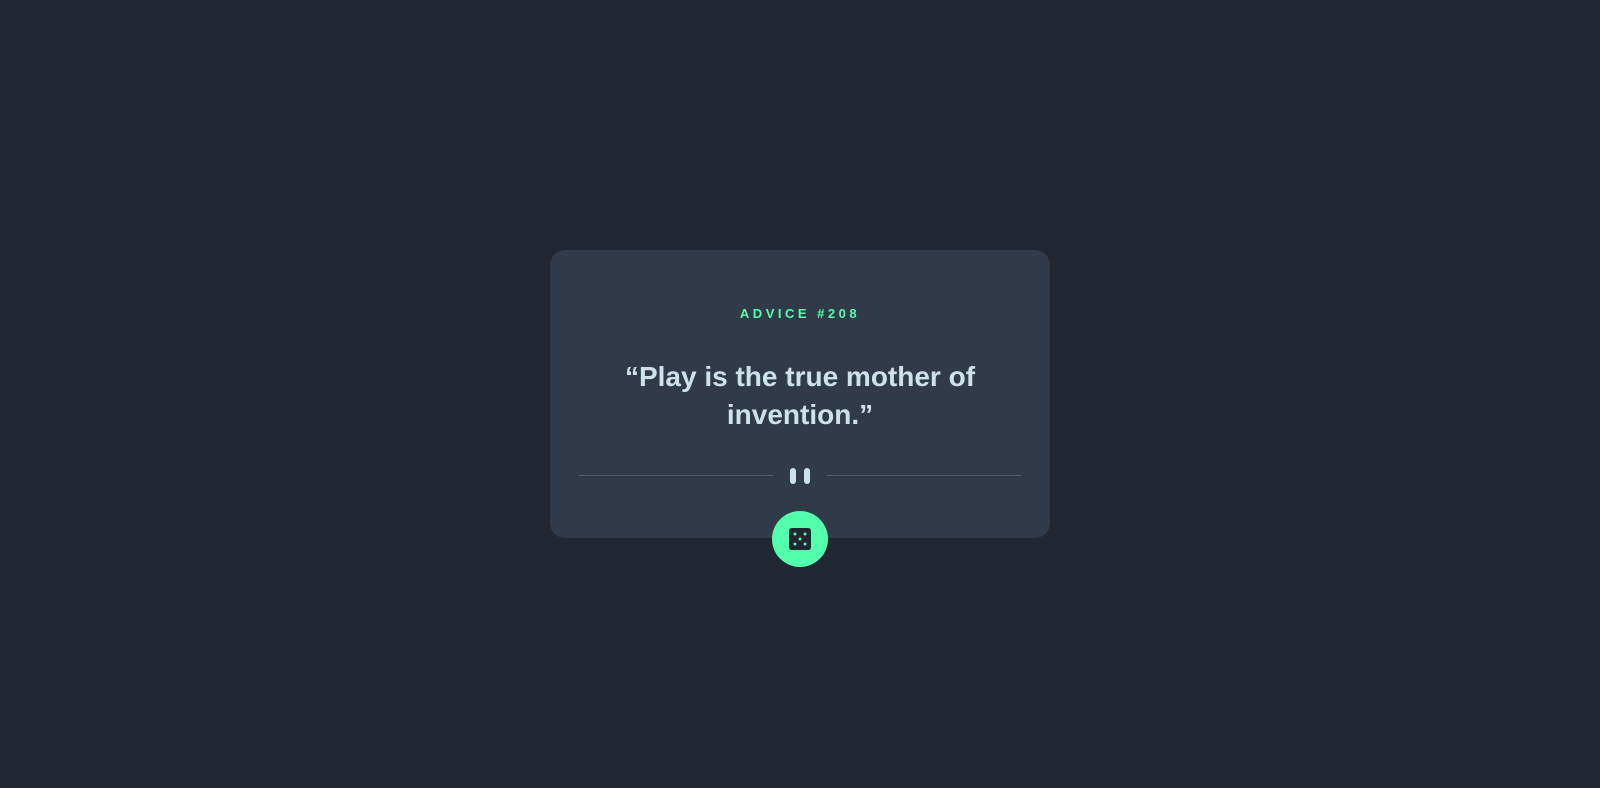 The width and height of the screenshot is (1600, 788). I want to click on advice-id-label: ADVICE #208, so click(800, 313).